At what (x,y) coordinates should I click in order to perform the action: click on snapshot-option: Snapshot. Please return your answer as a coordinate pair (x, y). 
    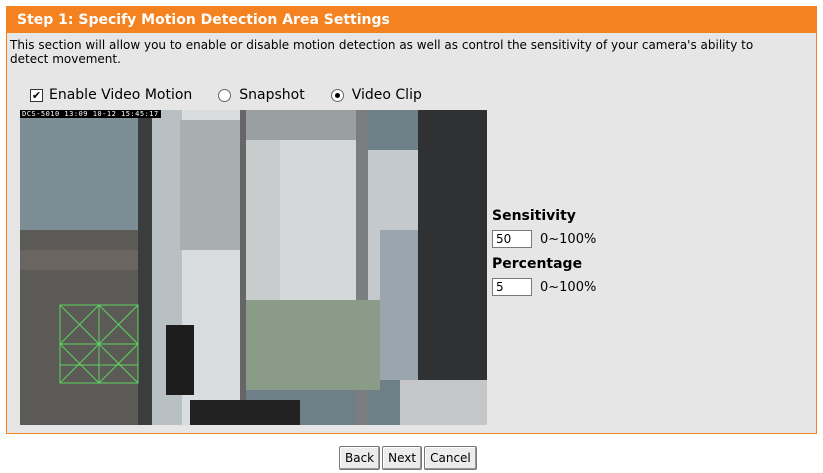
    Looking at the image, I should click on (261, 95).